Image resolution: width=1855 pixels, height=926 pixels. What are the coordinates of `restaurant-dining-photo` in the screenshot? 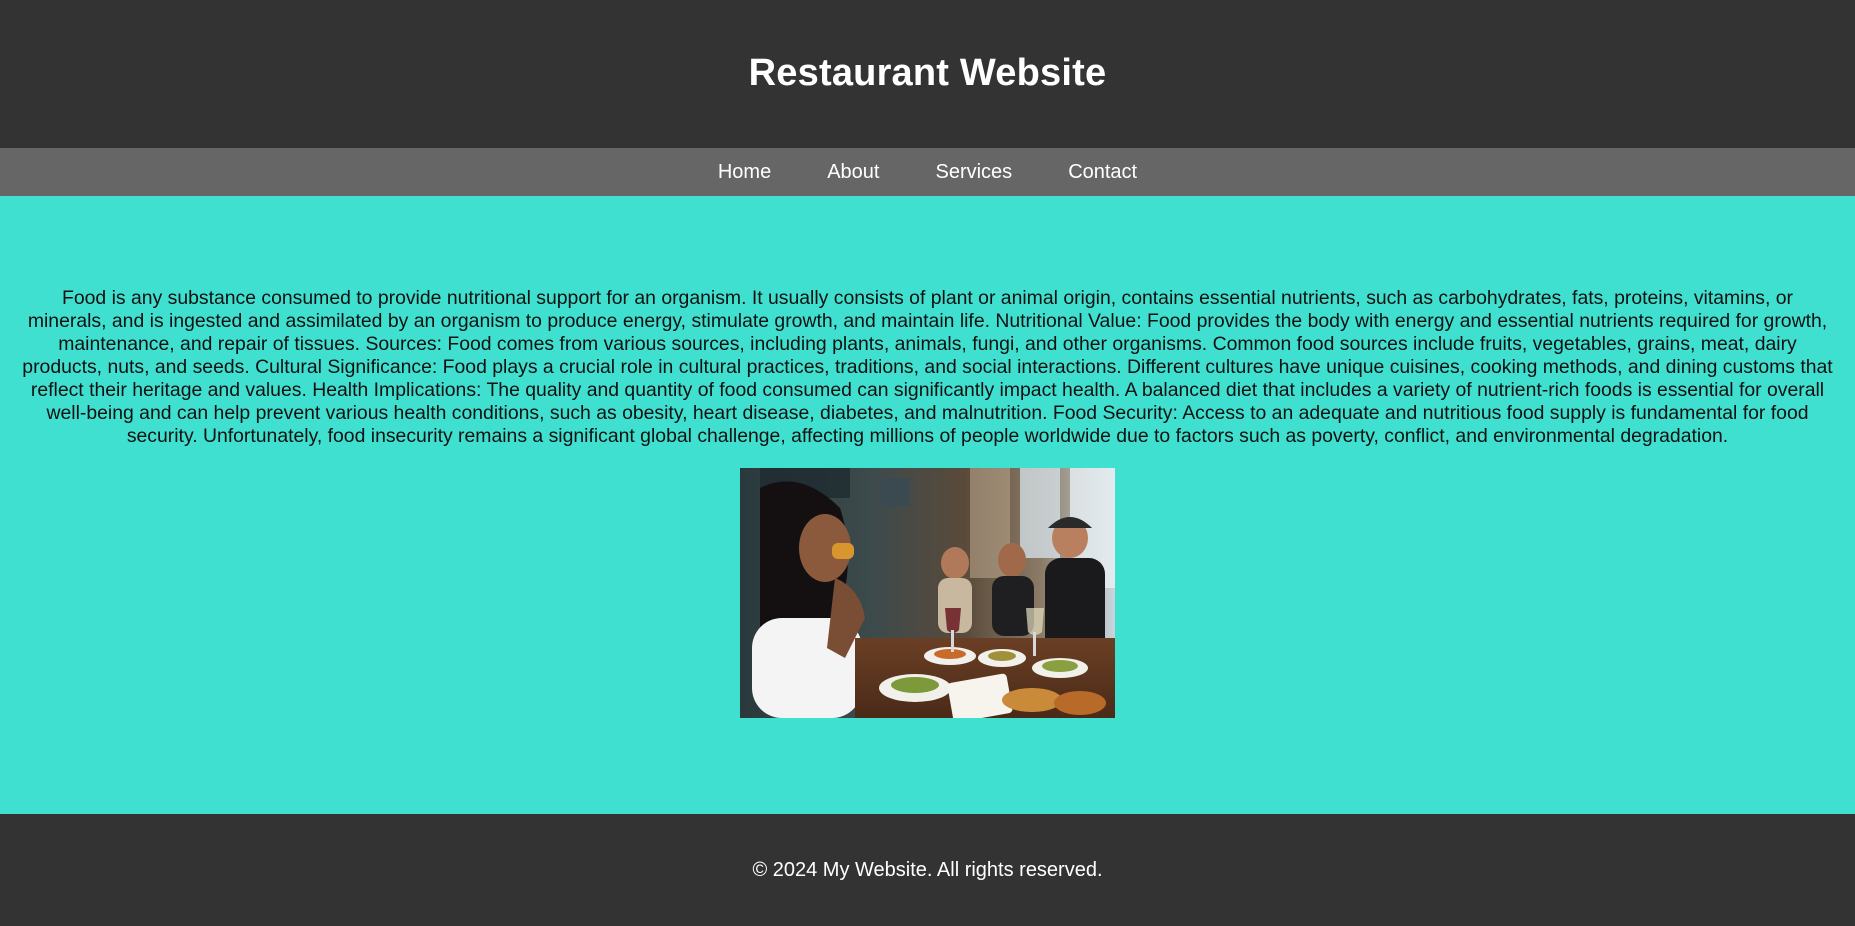 It's located at (927, 593).